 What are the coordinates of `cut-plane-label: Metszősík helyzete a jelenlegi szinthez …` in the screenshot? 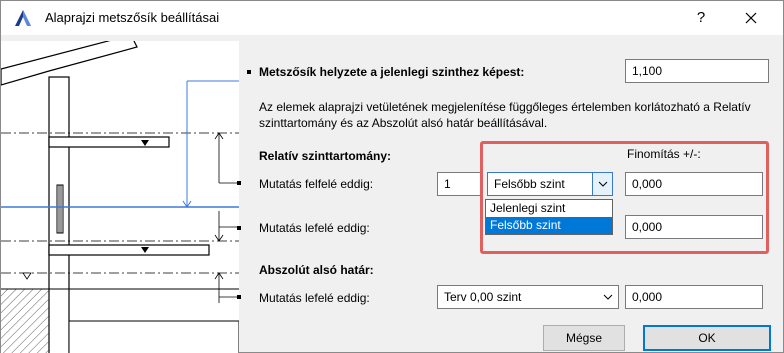 It's located at (392, 72).